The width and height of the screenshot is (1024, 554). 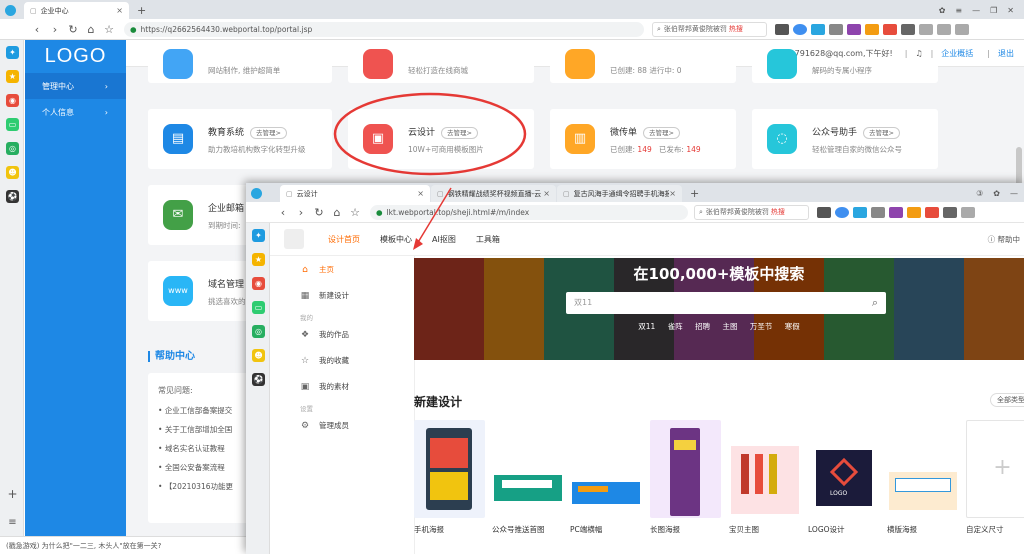 I want to click on scrollbar, so click(x=1019, y=167).